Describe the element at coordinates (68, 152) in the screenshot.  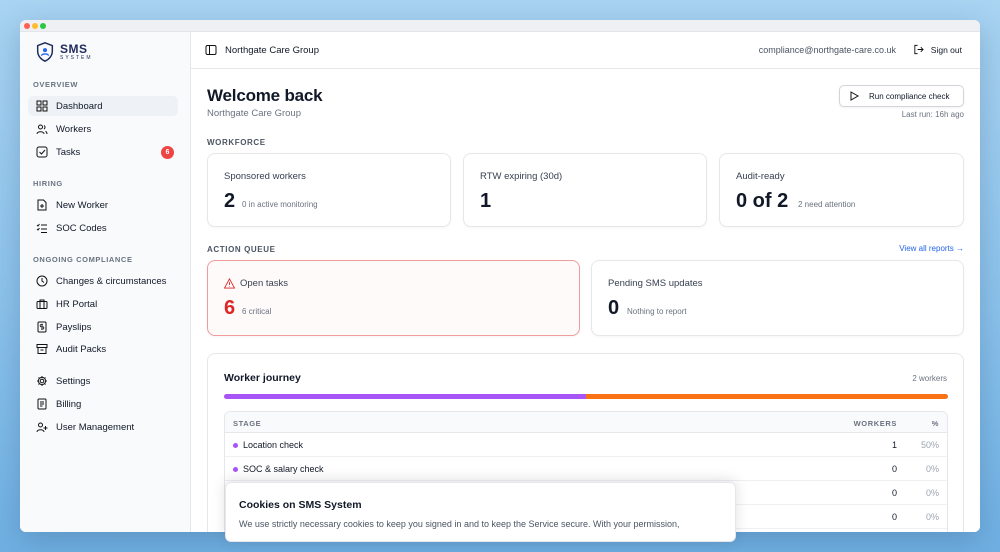
I see `sidebar-item-label: Tasks` at that location.